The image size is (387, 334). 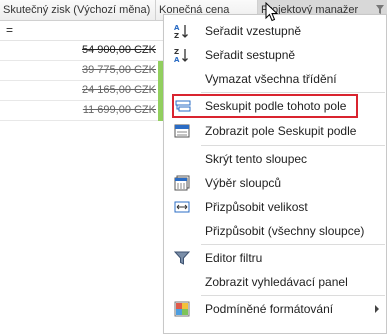 I want to click on menu-item-group-by-field: Seskupit podle tohoto pole, so click(x=265, y=106).